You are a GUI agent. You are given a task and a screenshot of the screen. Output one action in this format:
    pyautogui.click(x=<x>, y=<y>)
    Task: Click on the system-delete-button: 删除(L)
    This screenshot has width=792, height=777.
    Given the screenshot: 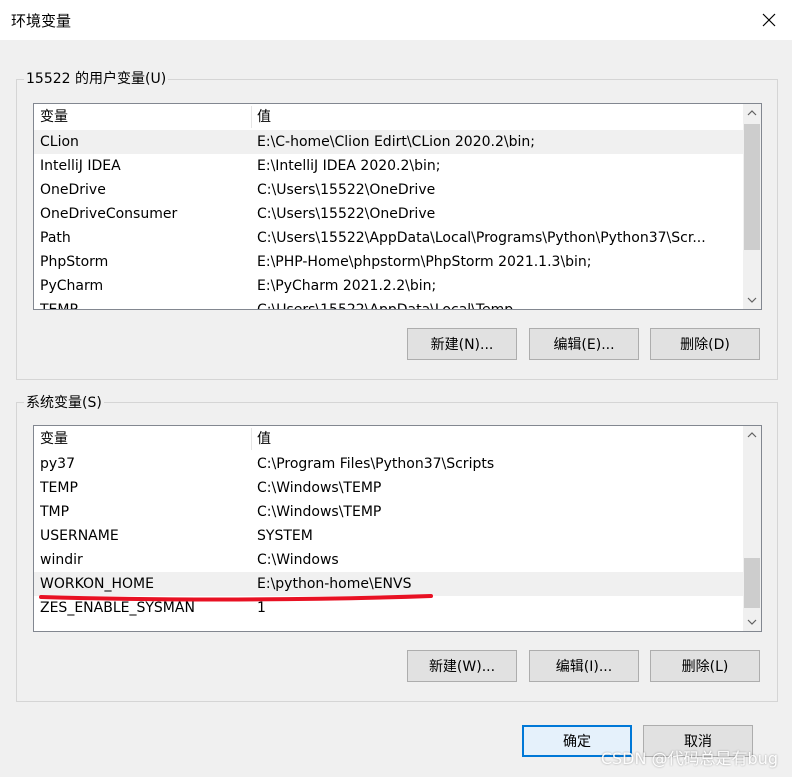 What is the action you would take?
    pyautogui.click(x=705, y=666)
    